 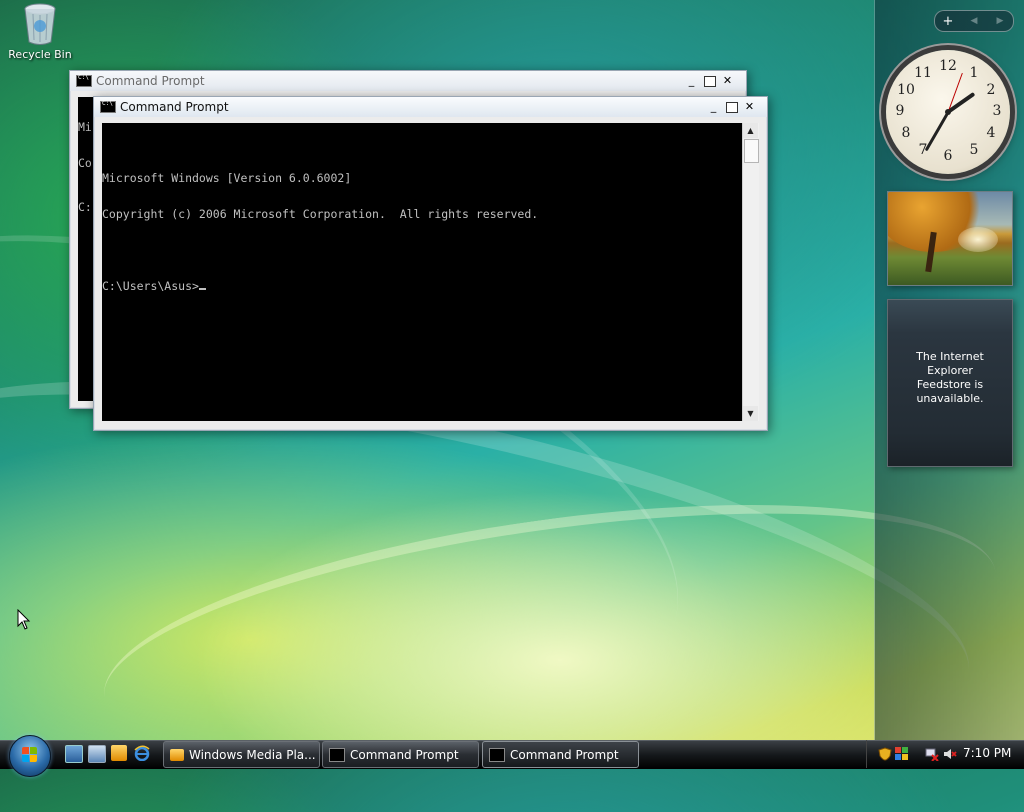 I want to click on clock-number: 10, so click(x=906, y=90).